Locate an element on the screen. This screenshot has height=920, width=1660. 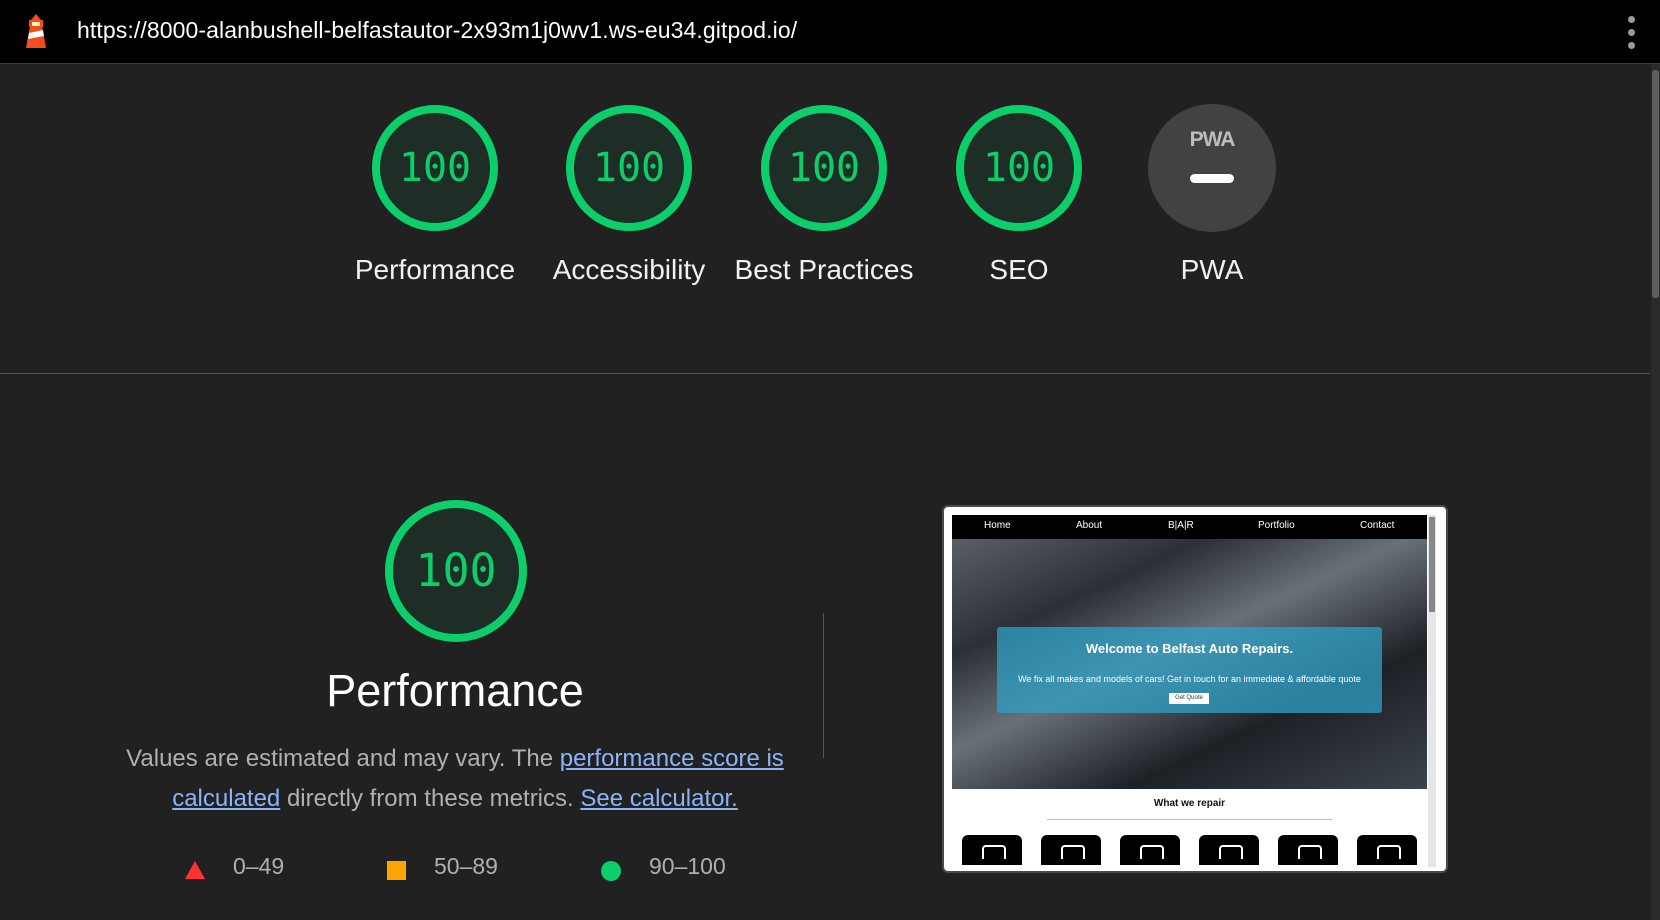
average-square-icon is located at coordinates (396, 870).